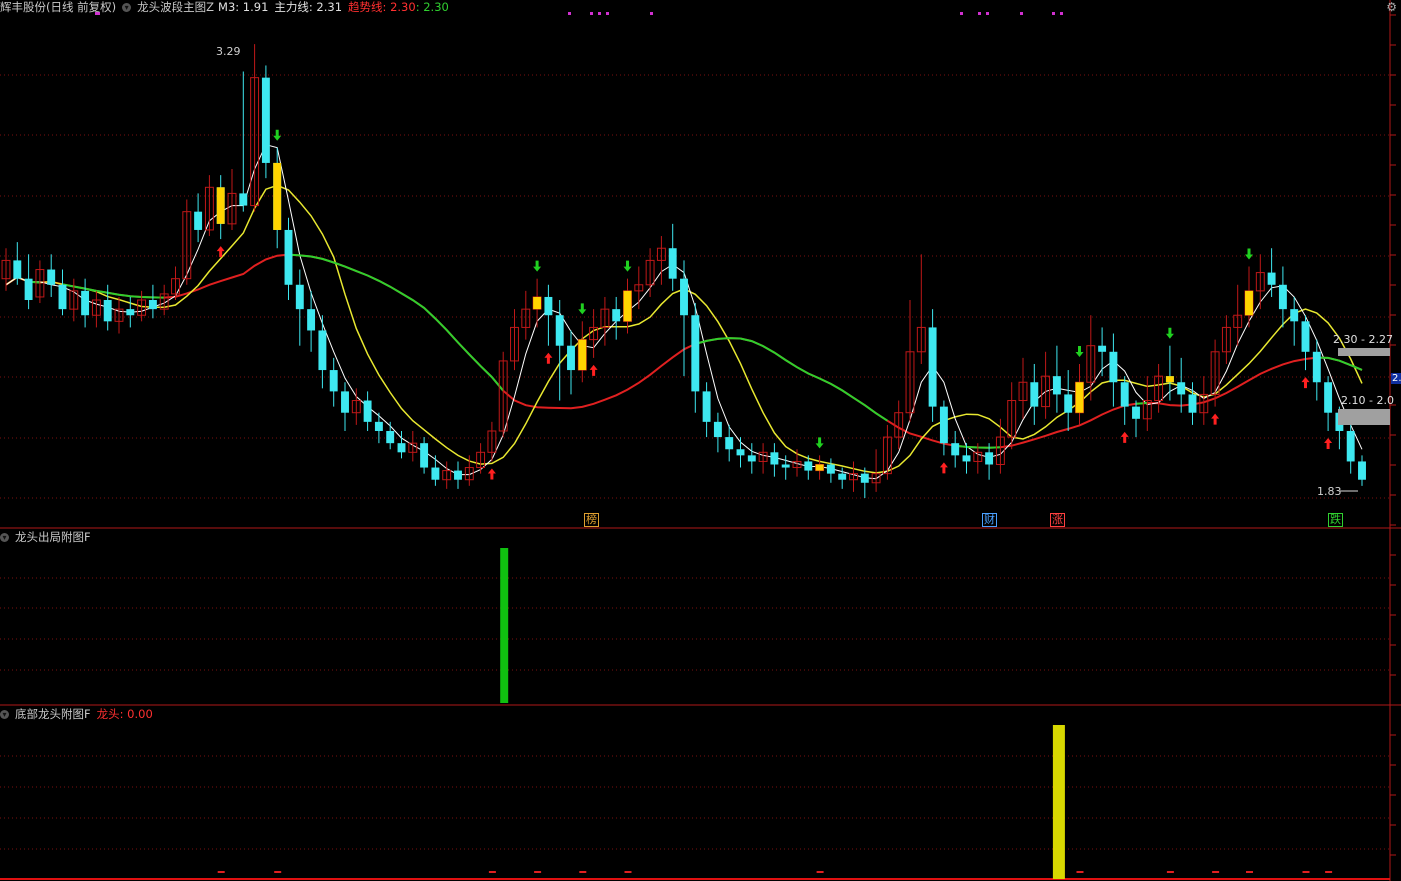  What do you see at coordinates (4, 714) in the screenshot?
I see `sub2-menu-icon: ▾` at bounding box center [4, 714].